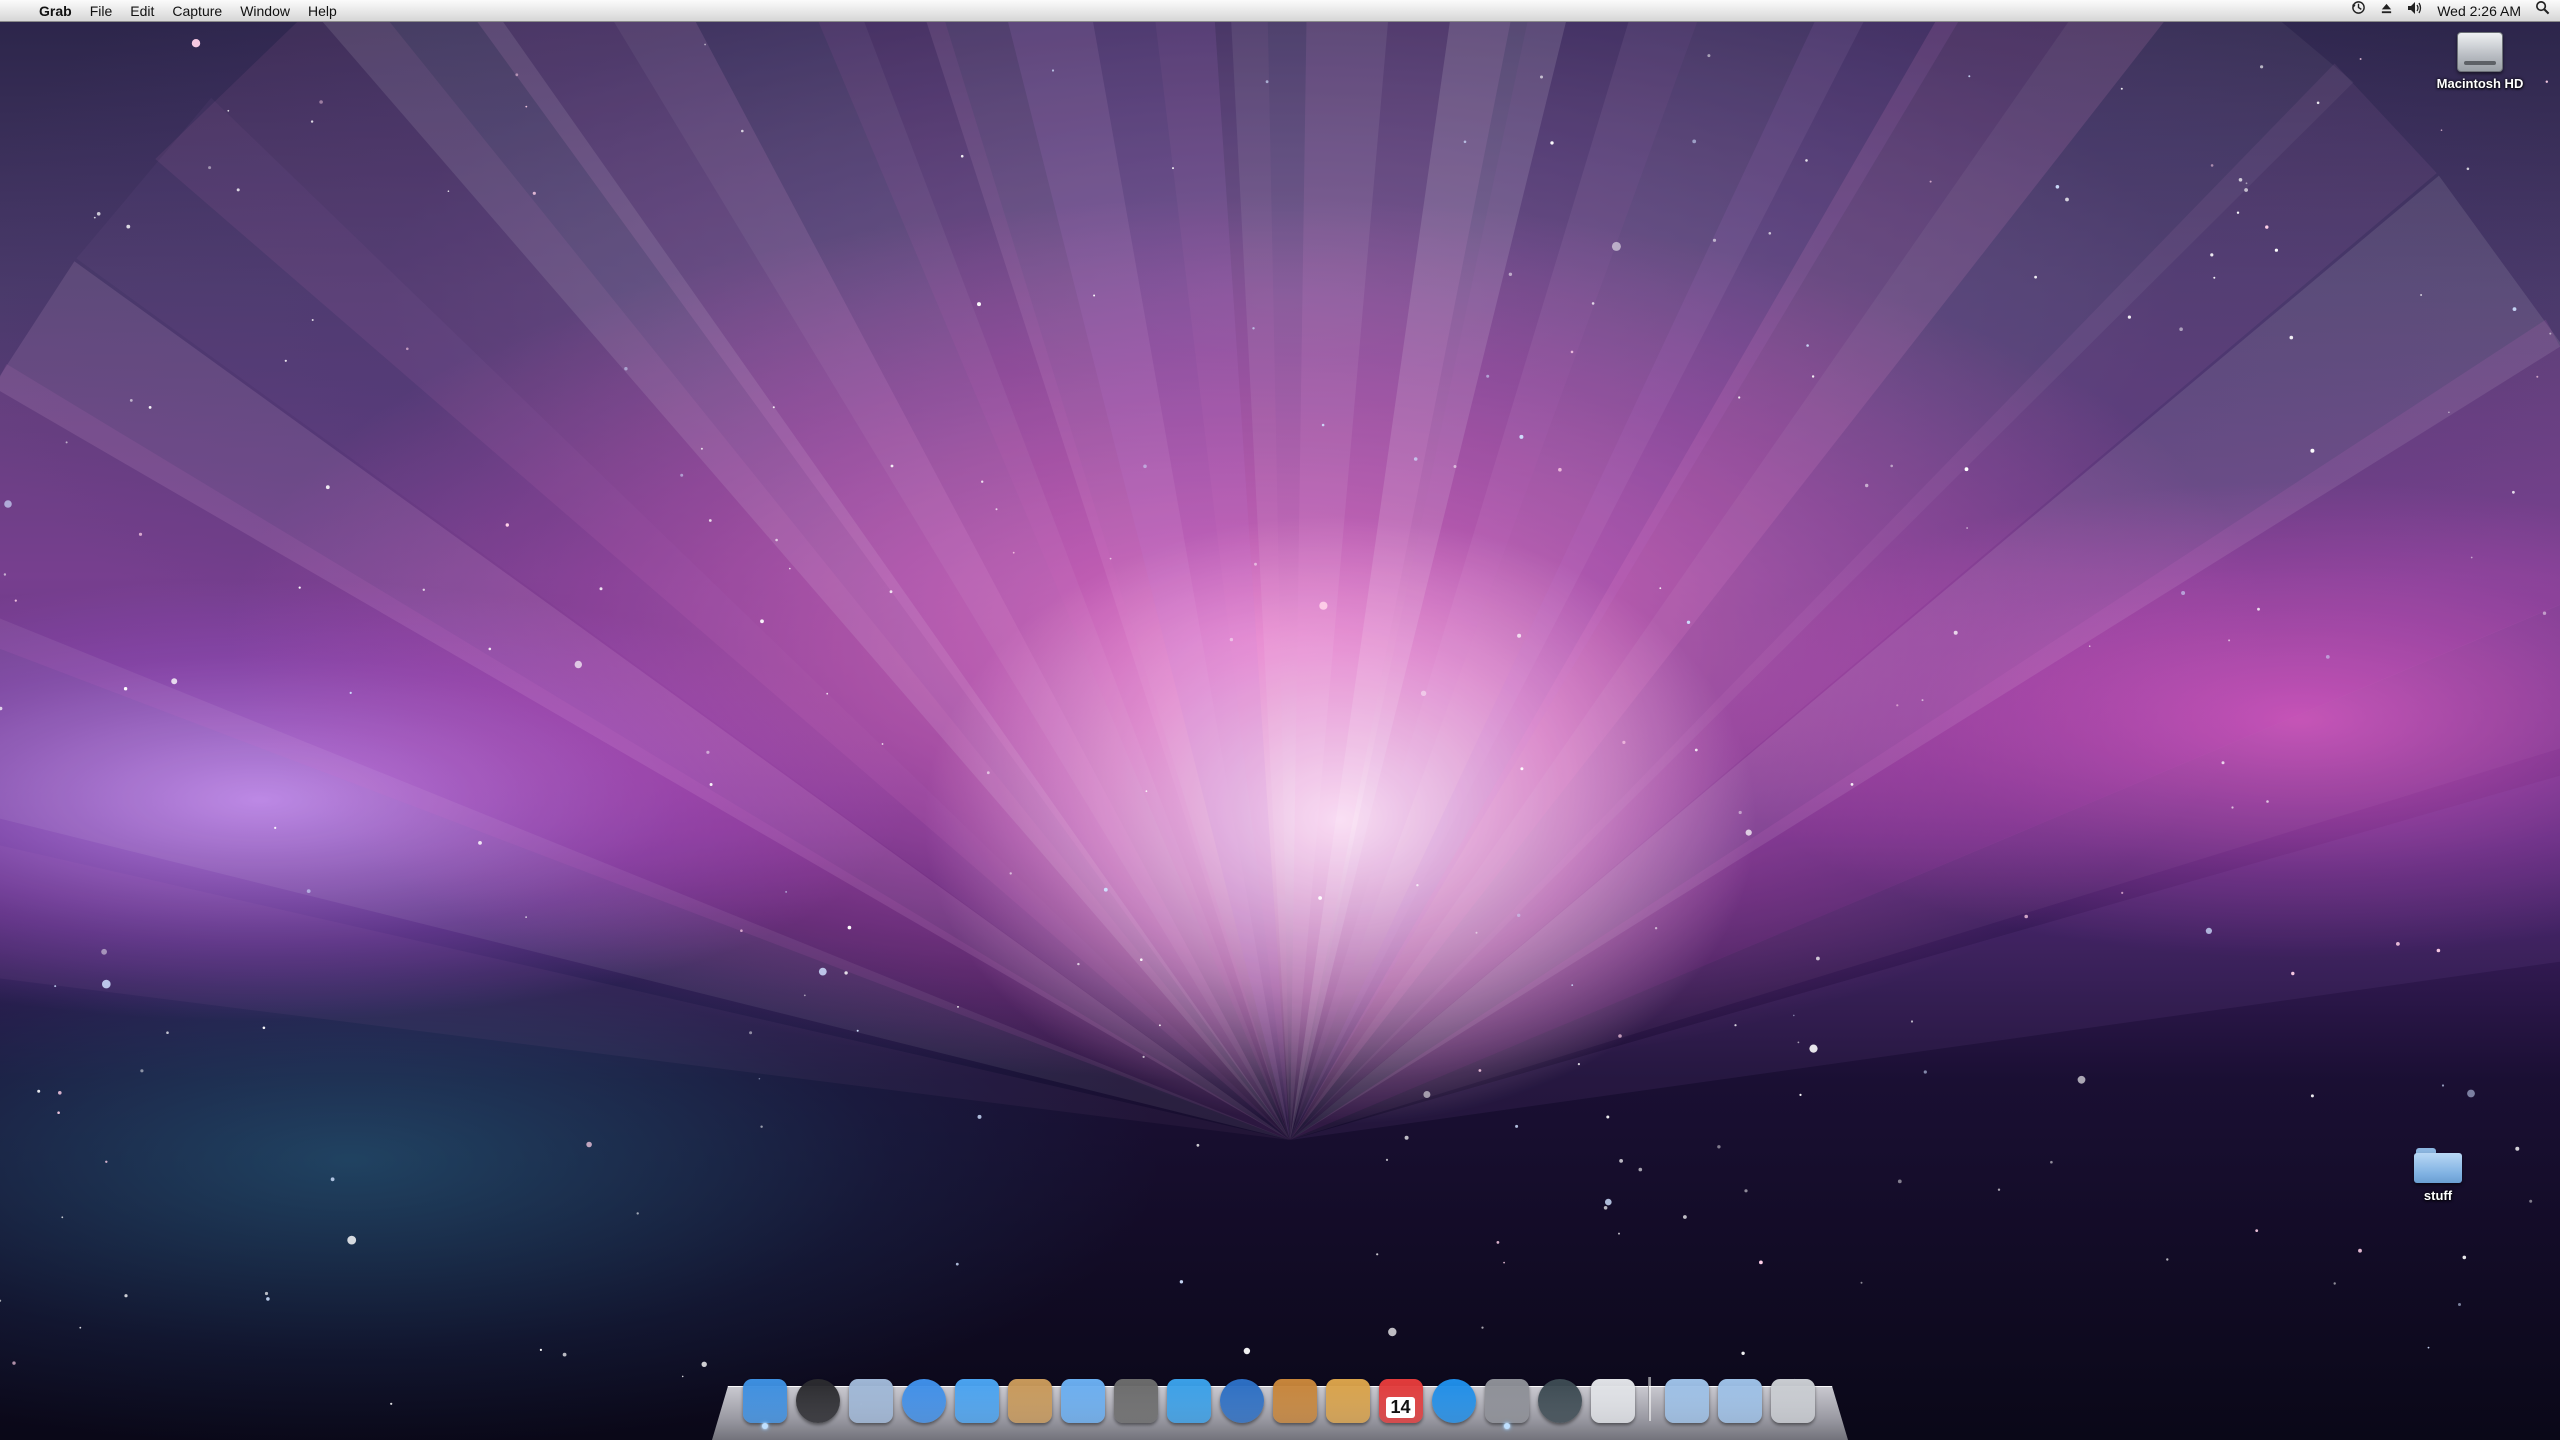 Image resolution: width=2560 pixels, height=1440 pixels. I want to click on iphoto-icon, so click(1135, 1401).